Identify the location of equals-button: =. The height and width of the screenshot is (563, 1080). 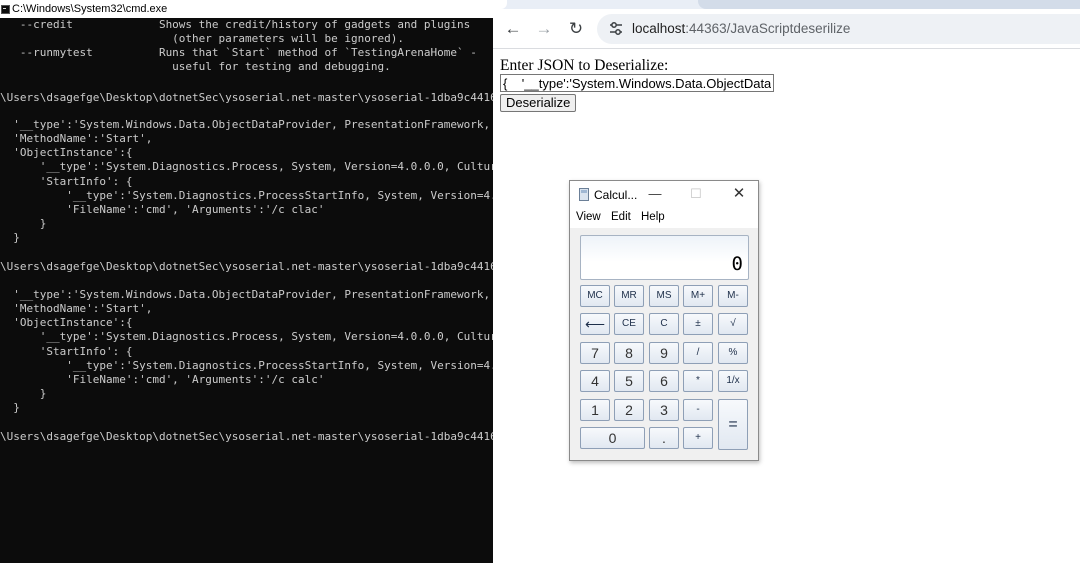
(733, 424).